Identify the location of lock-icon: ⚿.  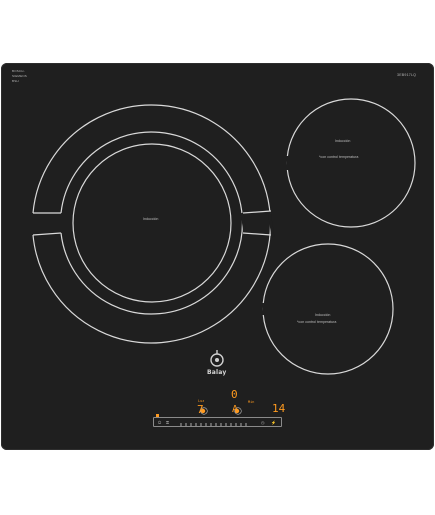
(167, 422).